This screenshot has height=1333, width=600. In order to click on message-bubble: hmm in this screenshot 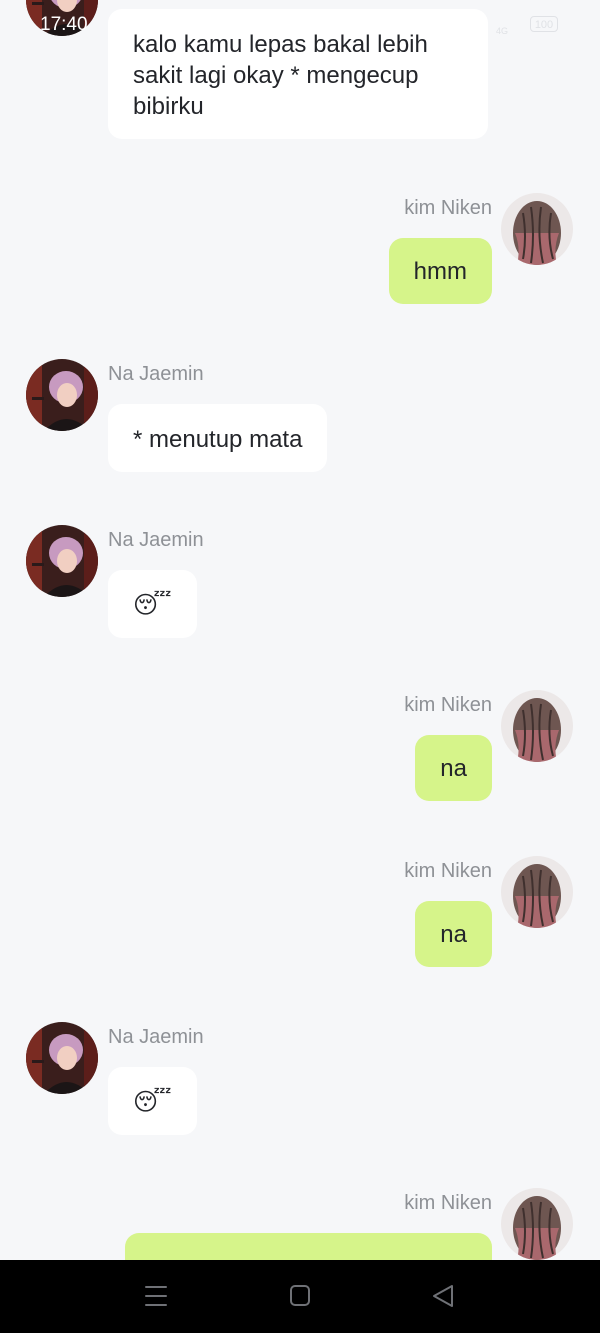, I will do `click(440, 271)`.